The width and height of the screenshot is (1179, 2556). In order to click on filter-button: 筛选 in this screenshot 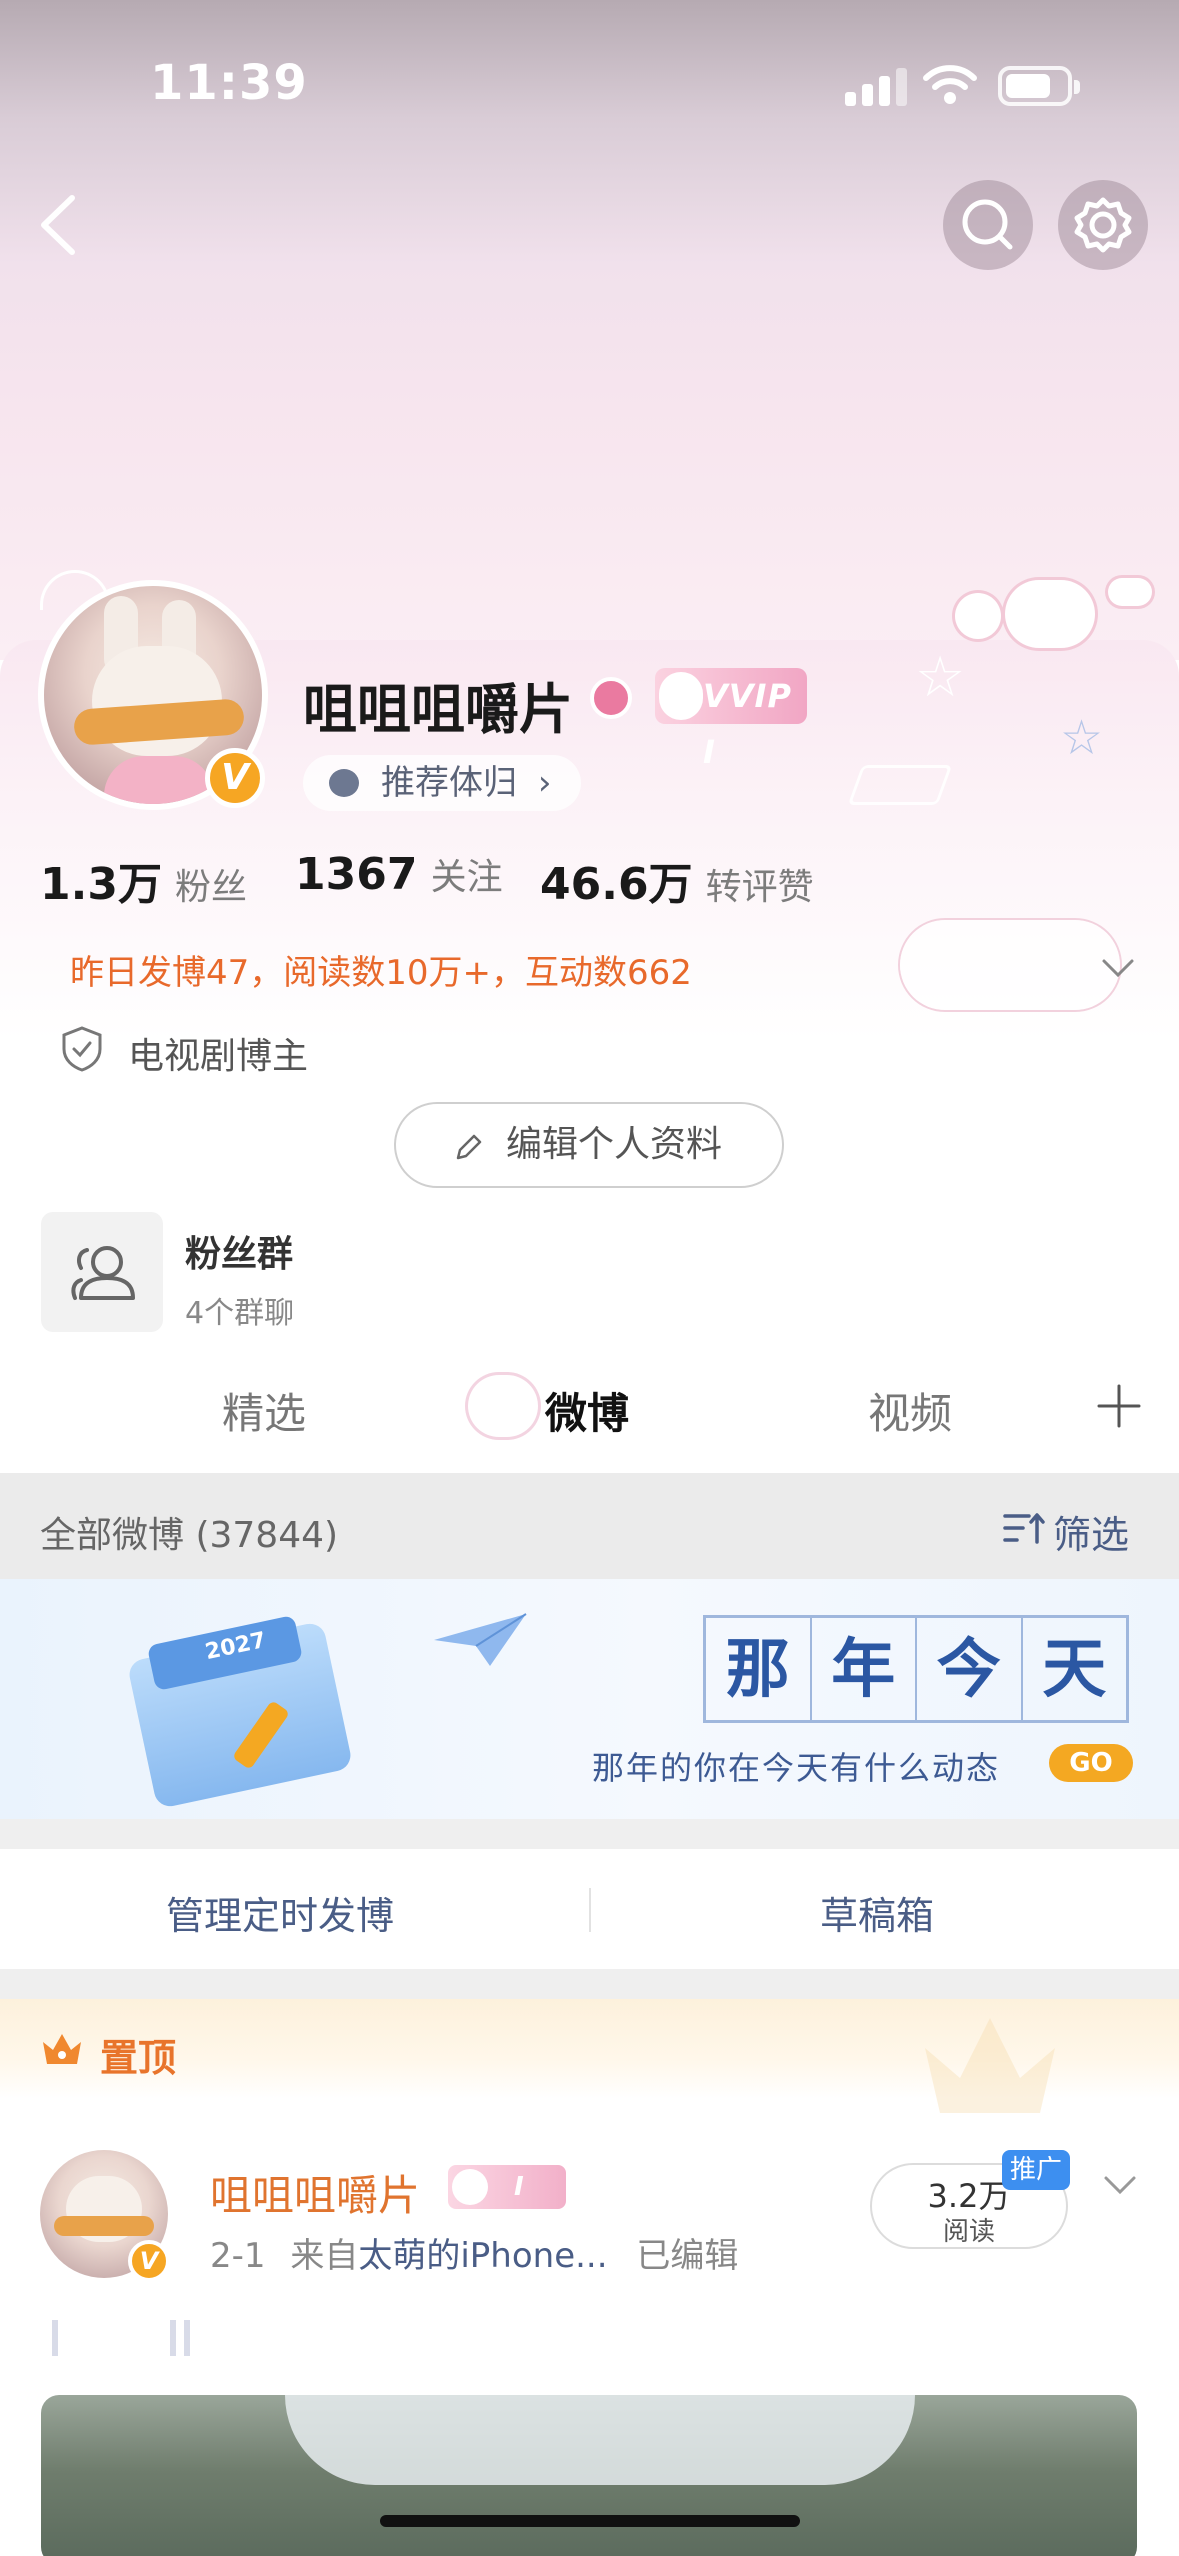, I will do `click(1066, 1531)`.